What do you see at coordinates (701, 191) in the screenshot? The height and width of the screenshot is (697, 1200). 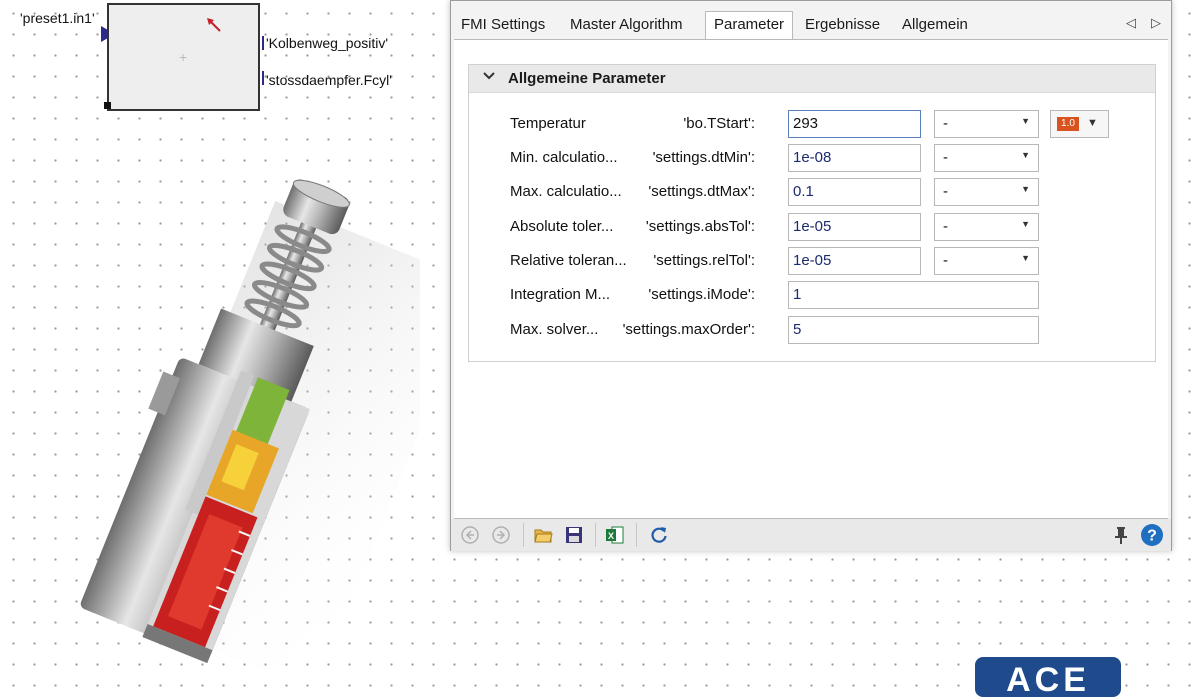 I see `parameter-variable: 'settings.dtMax':` at bounding box center [701, 191].